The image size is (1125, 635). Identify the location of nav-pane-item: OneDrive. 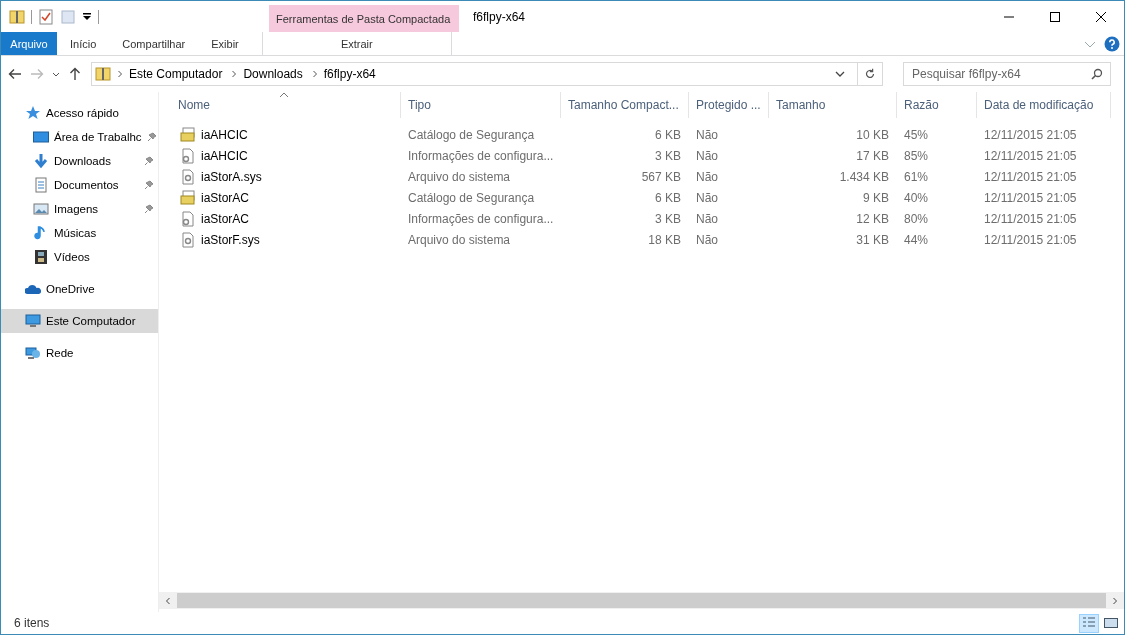
(79, 289).